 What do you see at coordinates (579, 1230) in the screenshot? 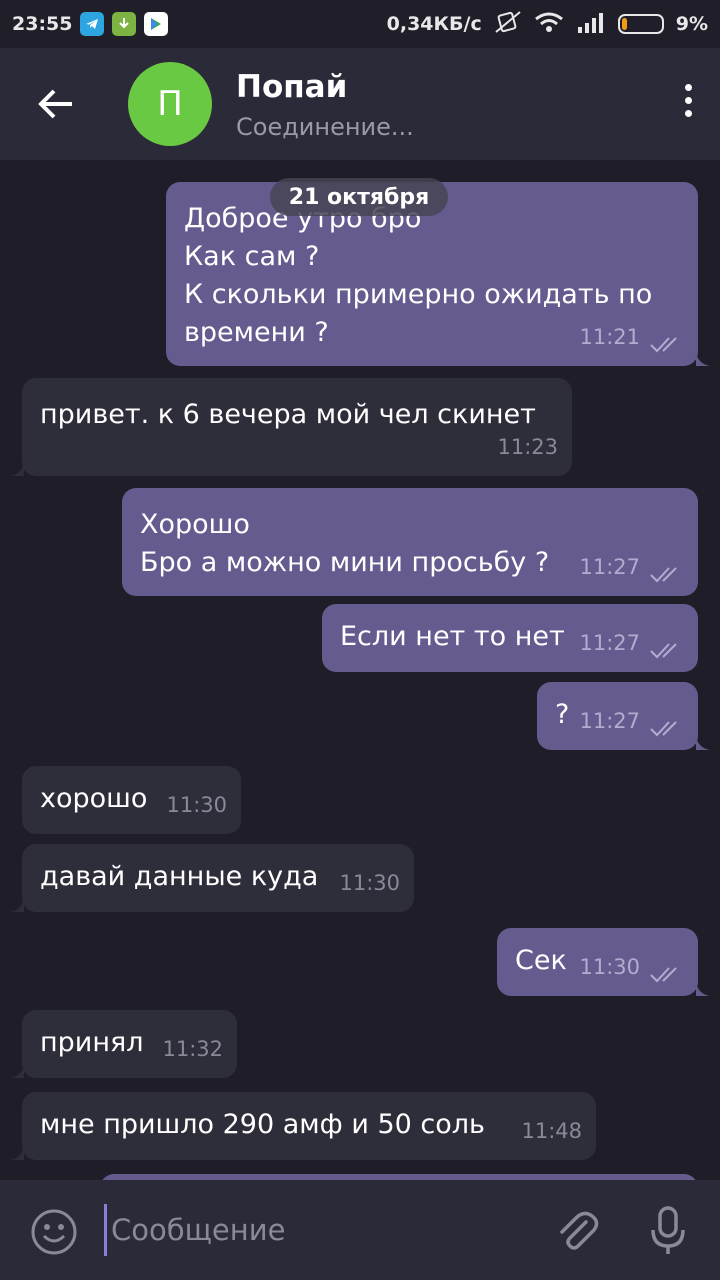
I see `paperclip-icon` at bounding box center [579, 1230].